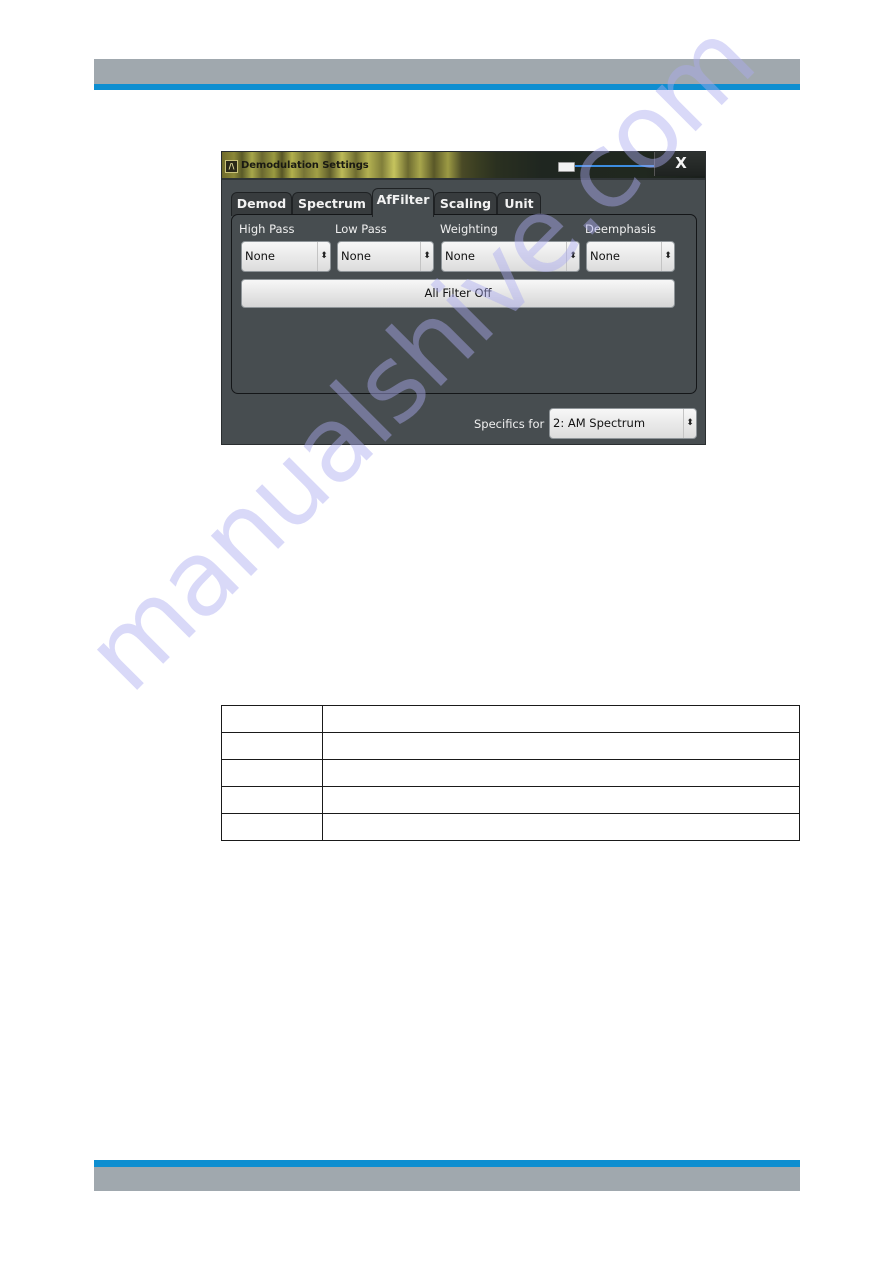 This screenshot has height=1263, width=893. Describe the element at coordinates (460, 256) in the screenshot. I see `weighting-value: None` at that location.